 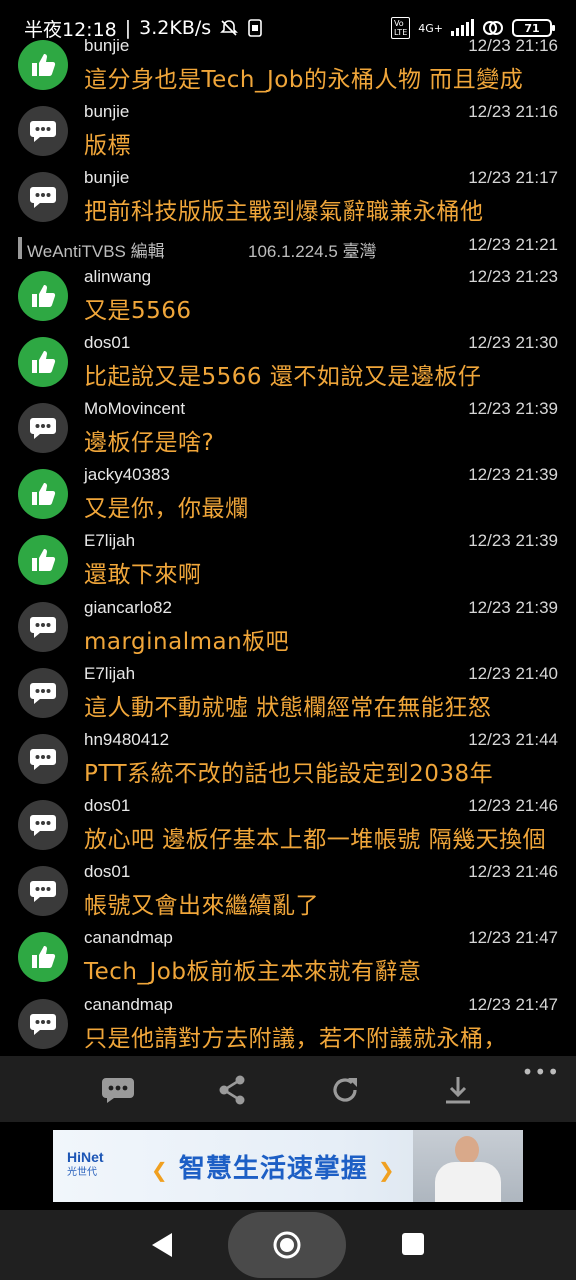 What do you see at coordinates (117, 277) in the screenshot?
I see `comment-user: alinwang` at bounding box center [117, 277].